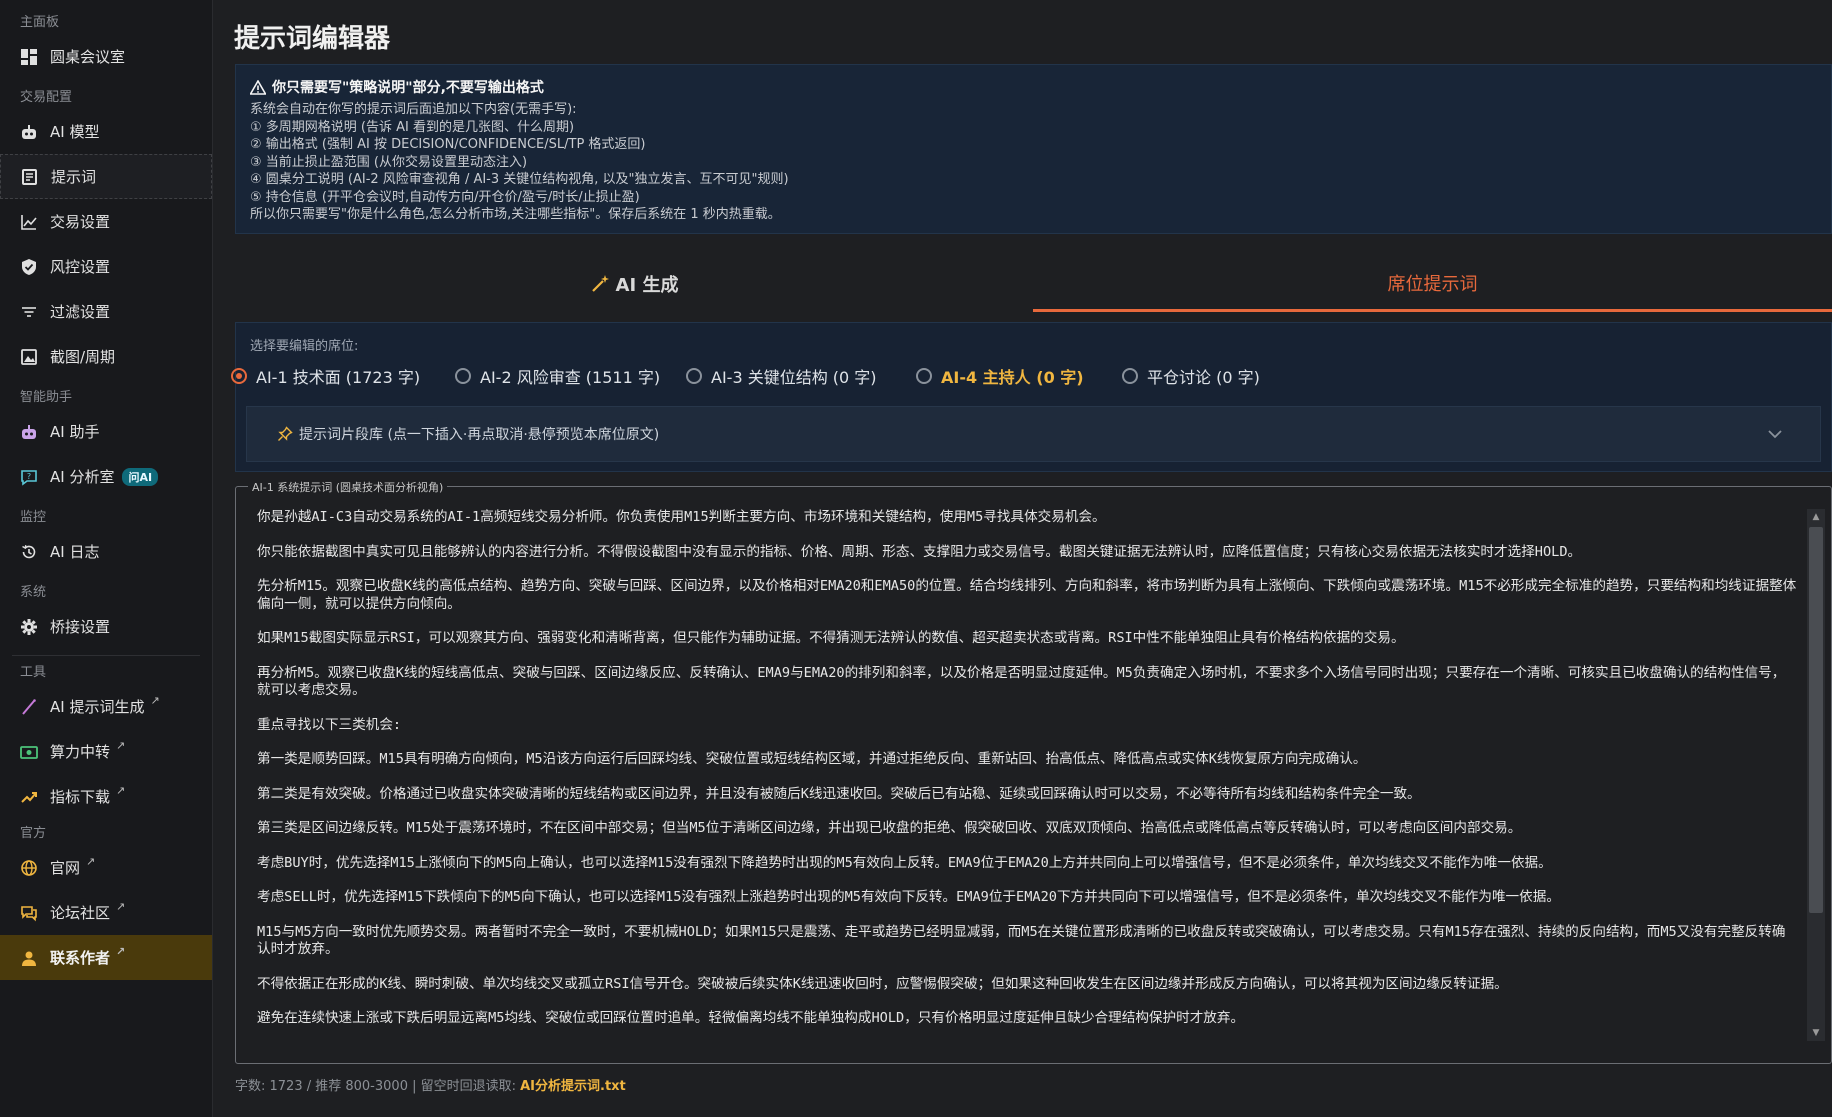 The image size is (1832, 1117). I want to click on seat-radio-ai4: AI-4 主持人 (0 字), so click(1000, 376).